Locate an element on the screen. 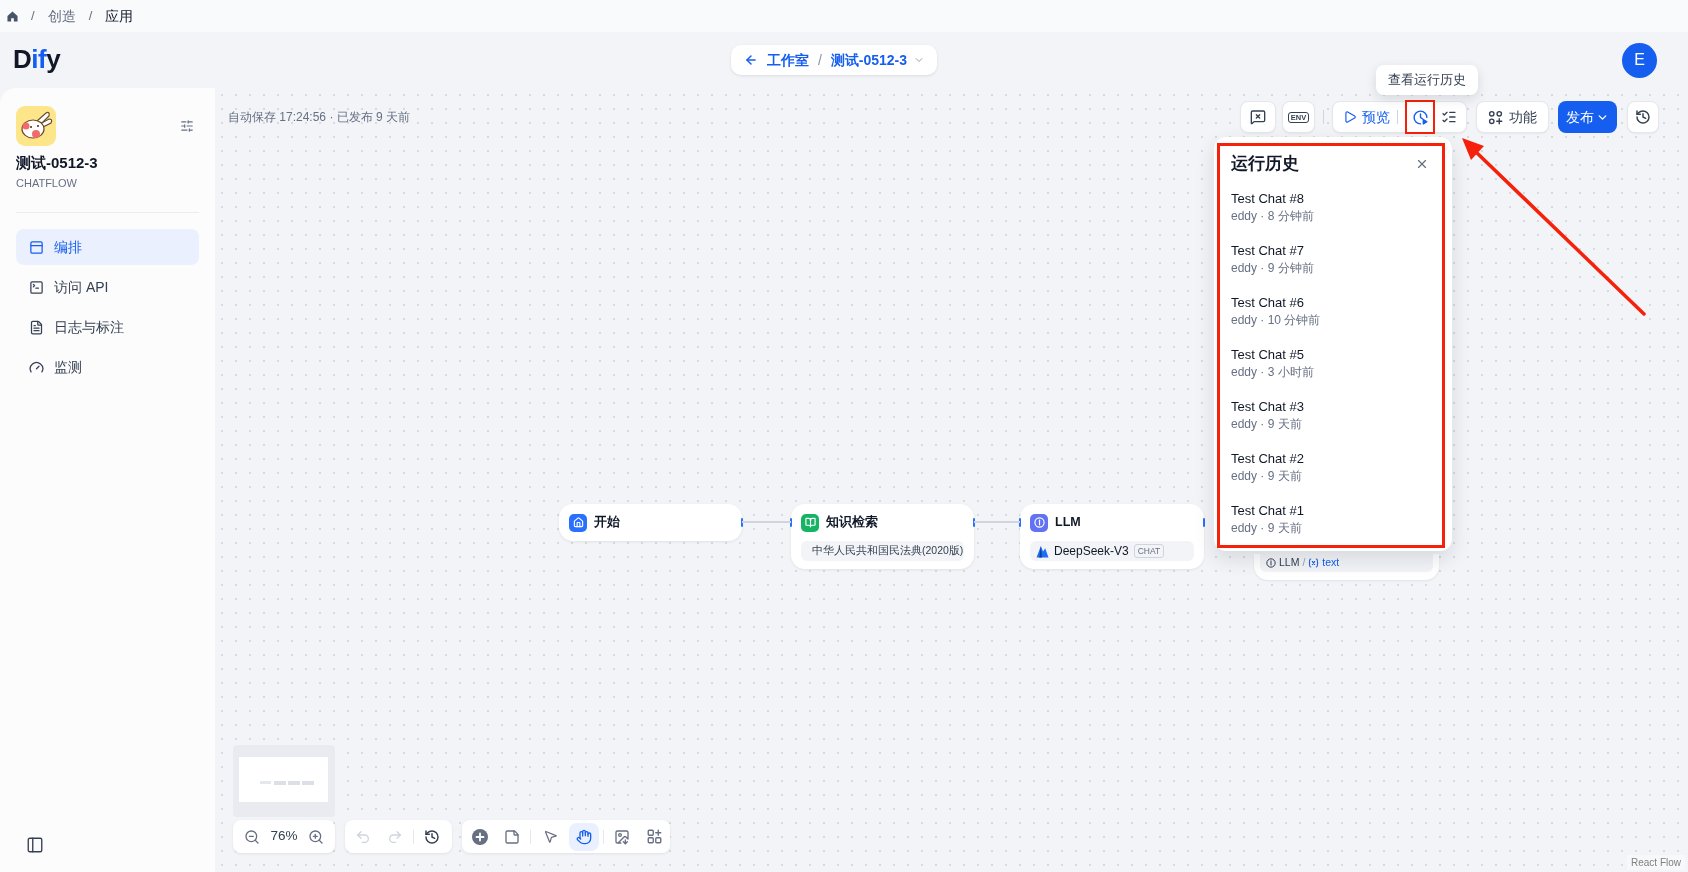 The height and width of the screenshot is (872, 1688). mode-tag: CHAT is located at coordinates (1149, 551).